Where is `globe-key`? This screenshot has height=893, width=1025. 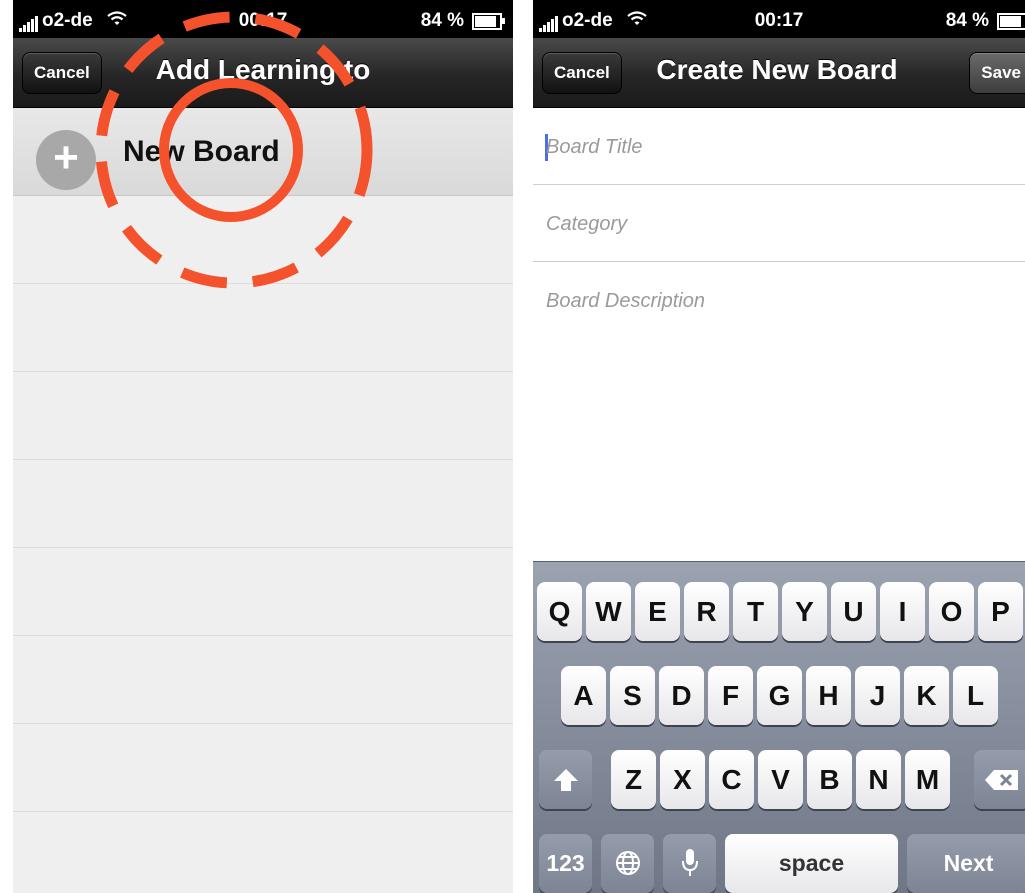 globe-key is located at coordinates (627, 863).